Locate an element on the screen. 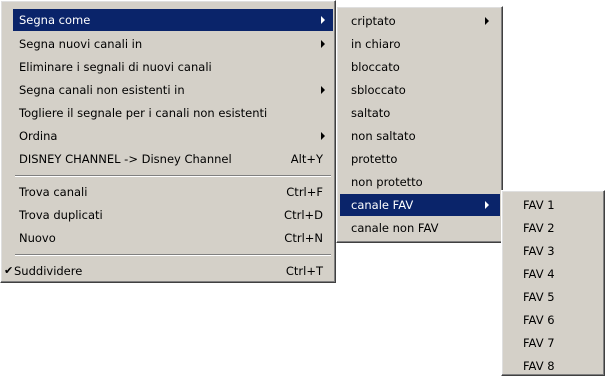 This screenshot has width=605, height=377. submenu-item-non-protetto: non protetto is located at coordinates (420, 182).